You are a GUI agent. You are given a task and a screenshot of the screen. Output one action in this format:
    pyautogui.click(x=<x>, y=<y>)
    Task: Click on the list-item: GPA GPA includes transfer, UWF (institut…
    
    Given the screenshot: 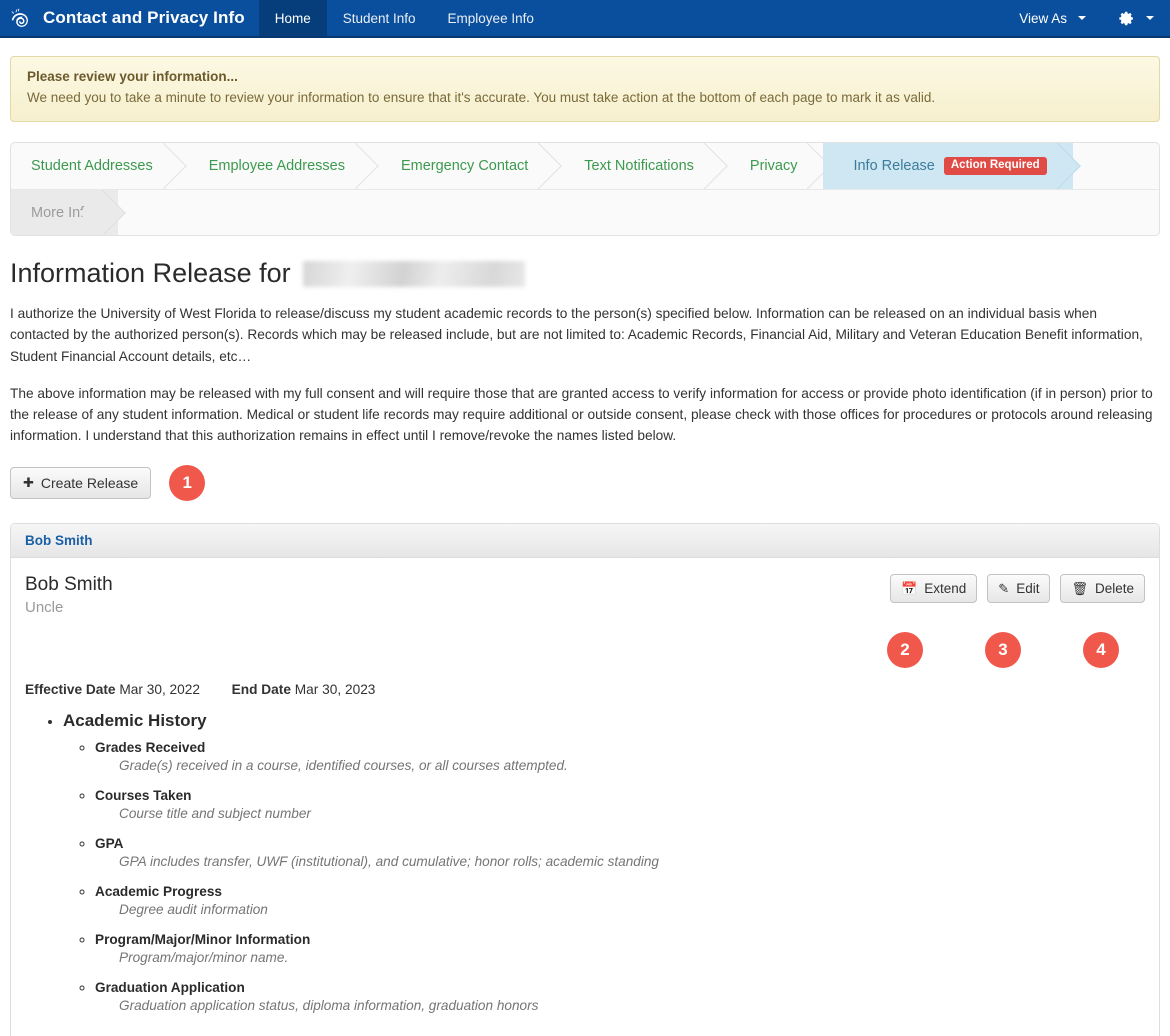 What is the action you would take?
    pyautogui.click(x=620, y=852)
    